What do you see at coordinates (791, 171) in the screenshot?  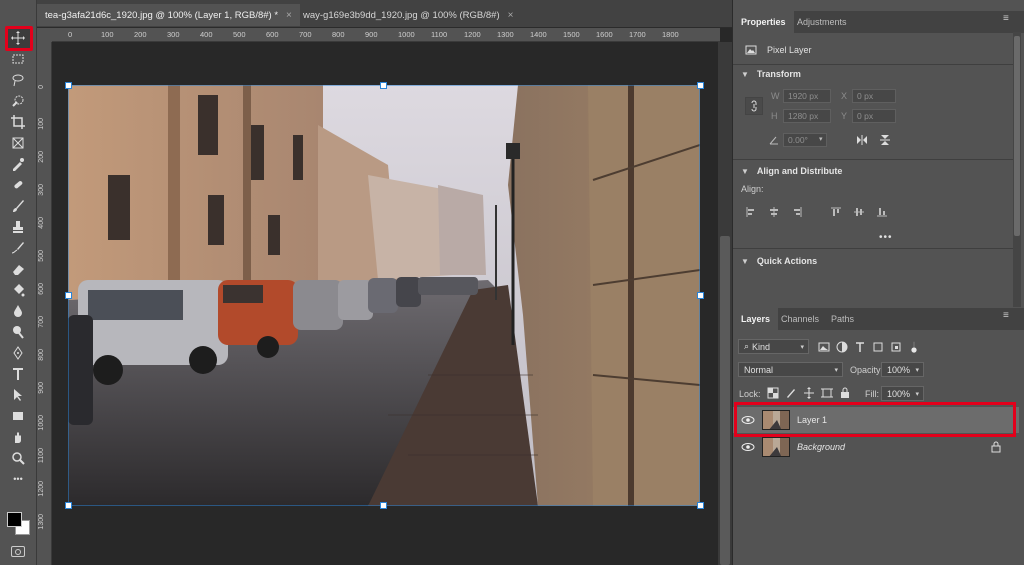 I see `align-section-header: ▼ Align and Distribute` at bounding box center [791, 171].